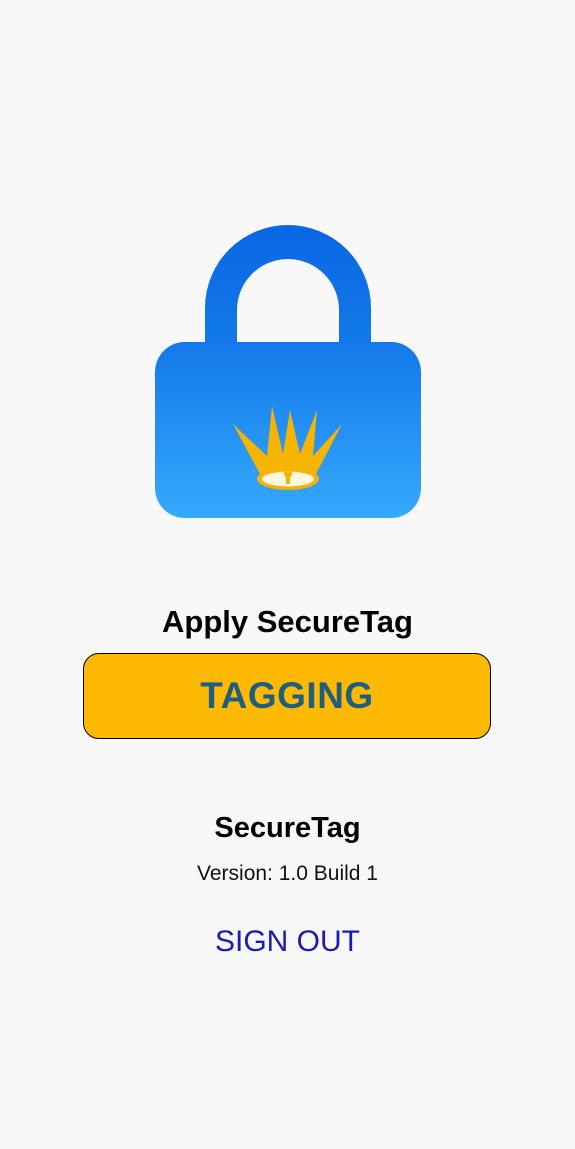 Image resolution: width=575 pixels, height=1149 pixels. What do you see at coordinates (287, 696) in the screenshot?
I see `tagging-button: TAGGING` at bounding box center [287, 696].